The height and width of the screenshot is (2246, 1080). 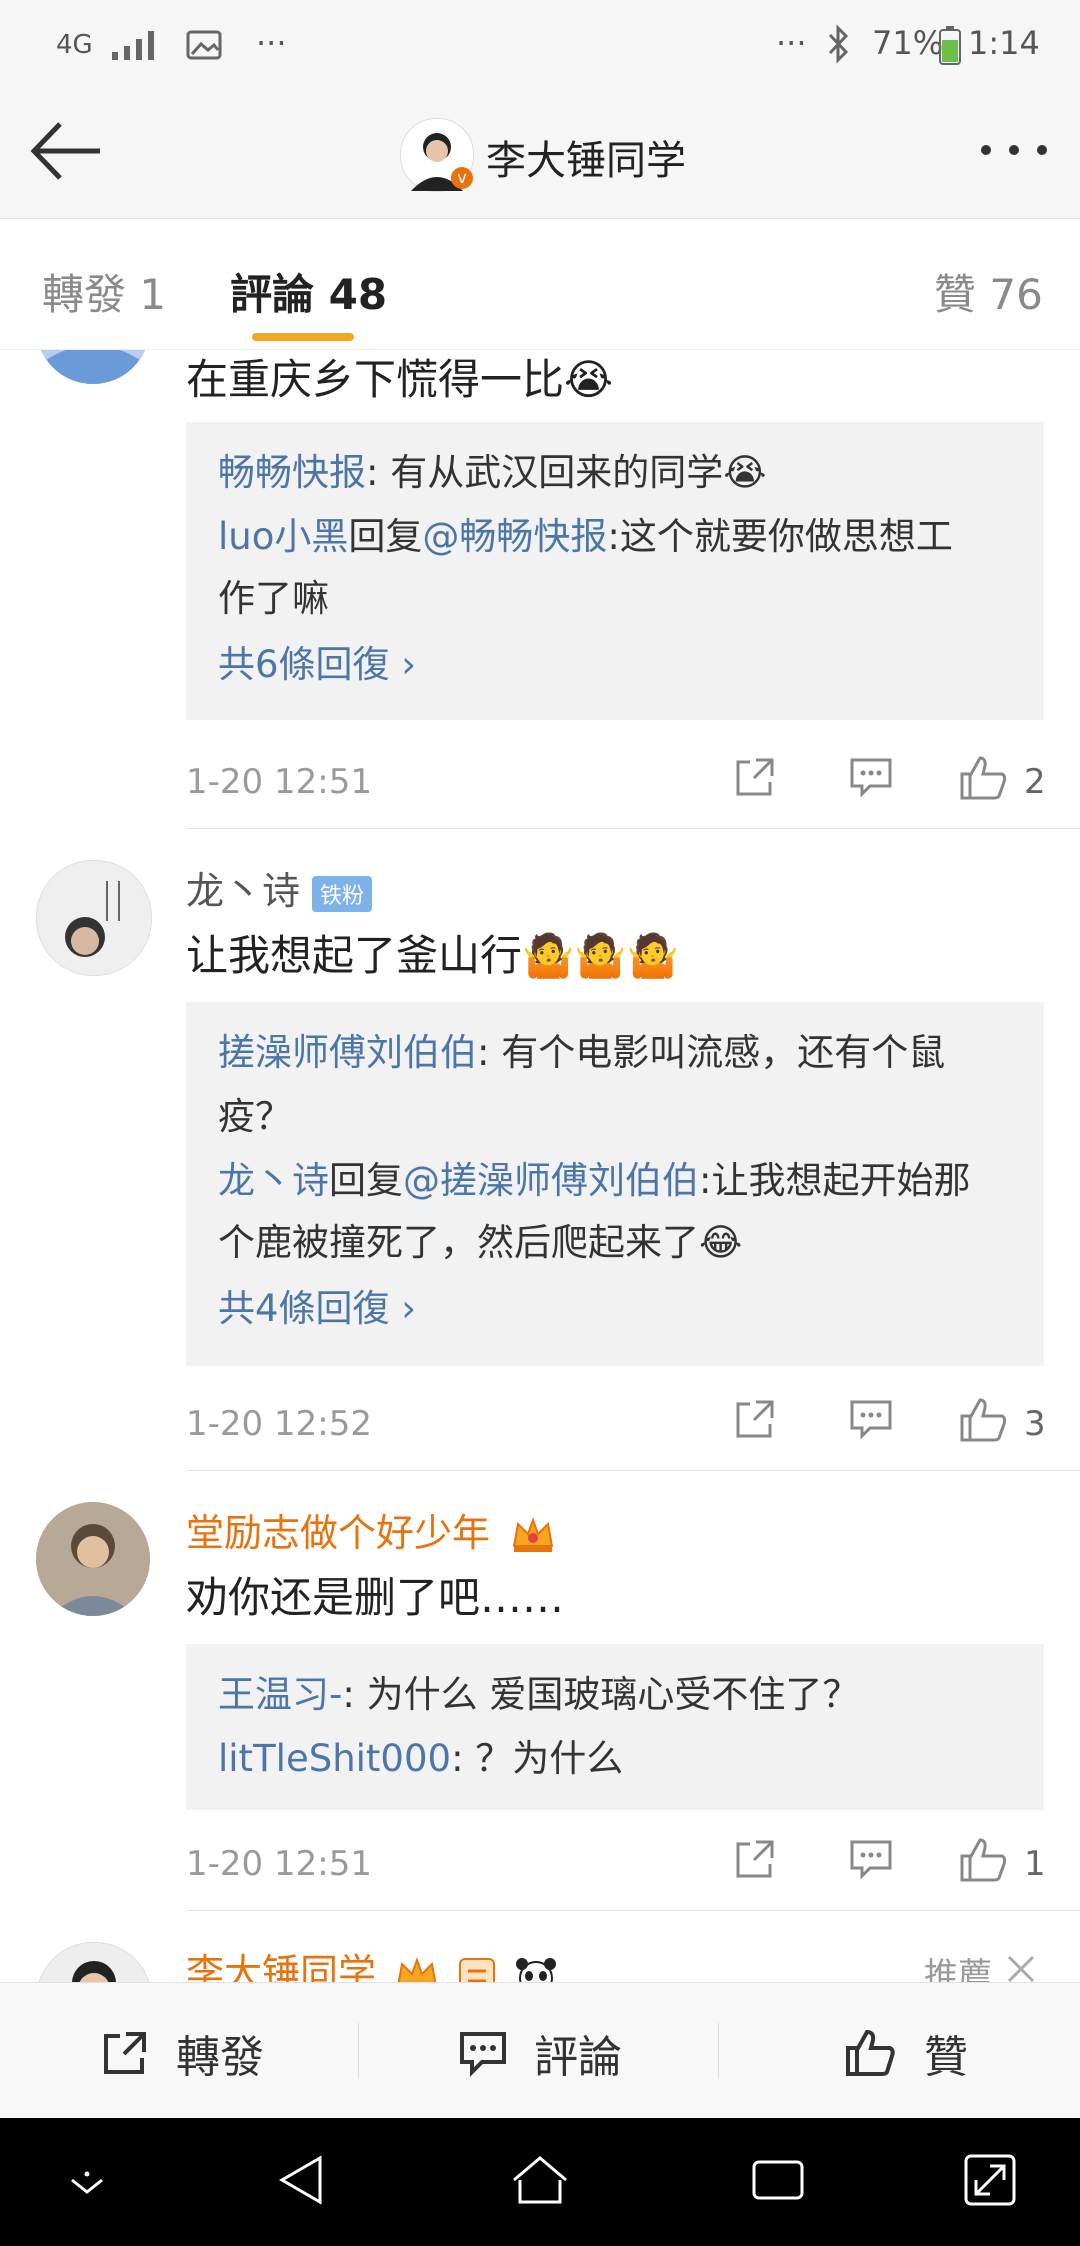 I want to click on system-nav-bar, so click(x=540, y=2182).